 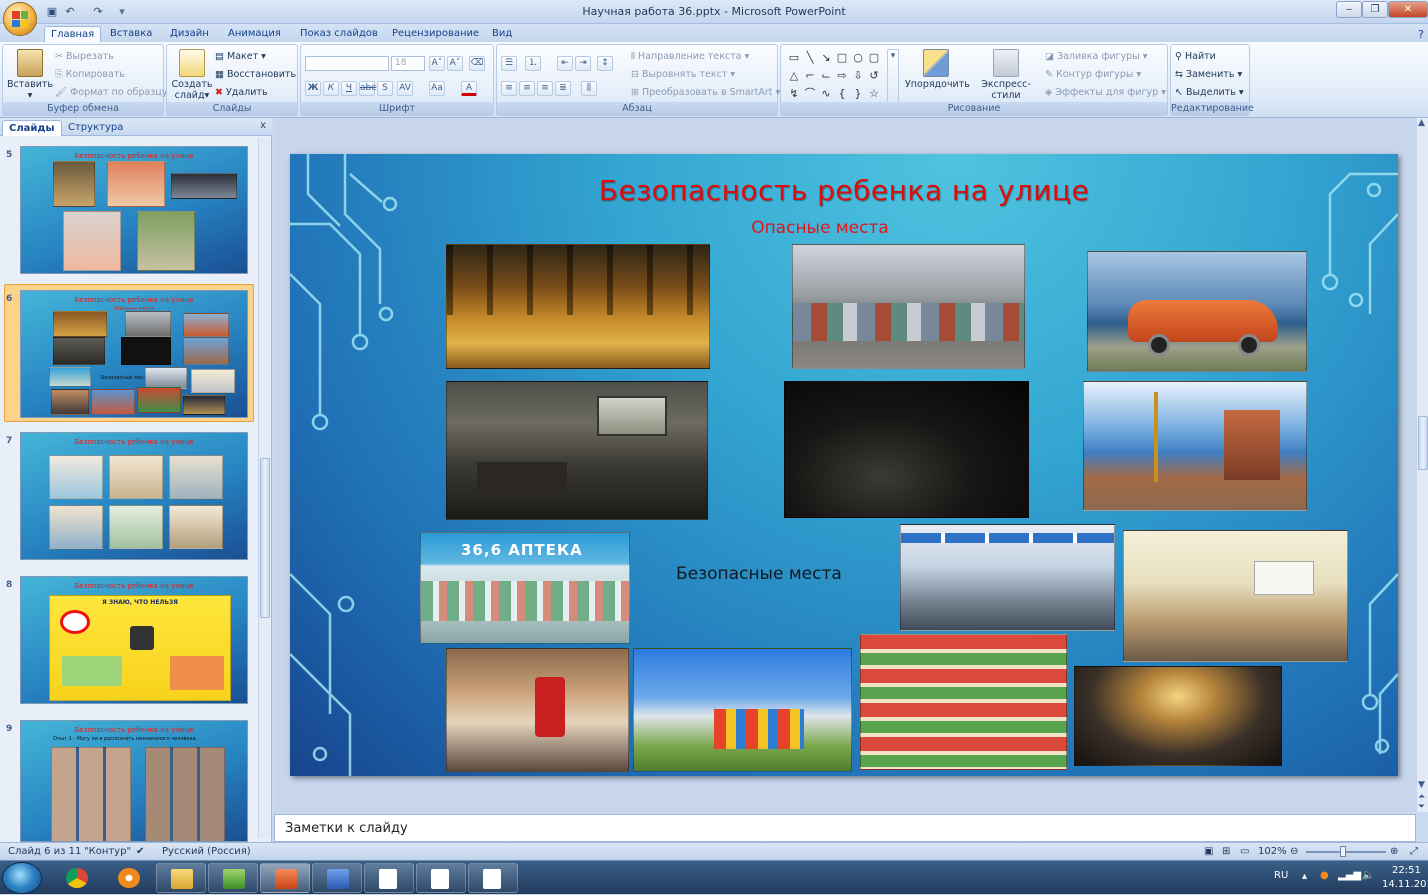 What do you see at coordinates (565, 63) in the screenshot?
I see `decrease-indent-icon: ⇤` at bounding box center [565, 63].